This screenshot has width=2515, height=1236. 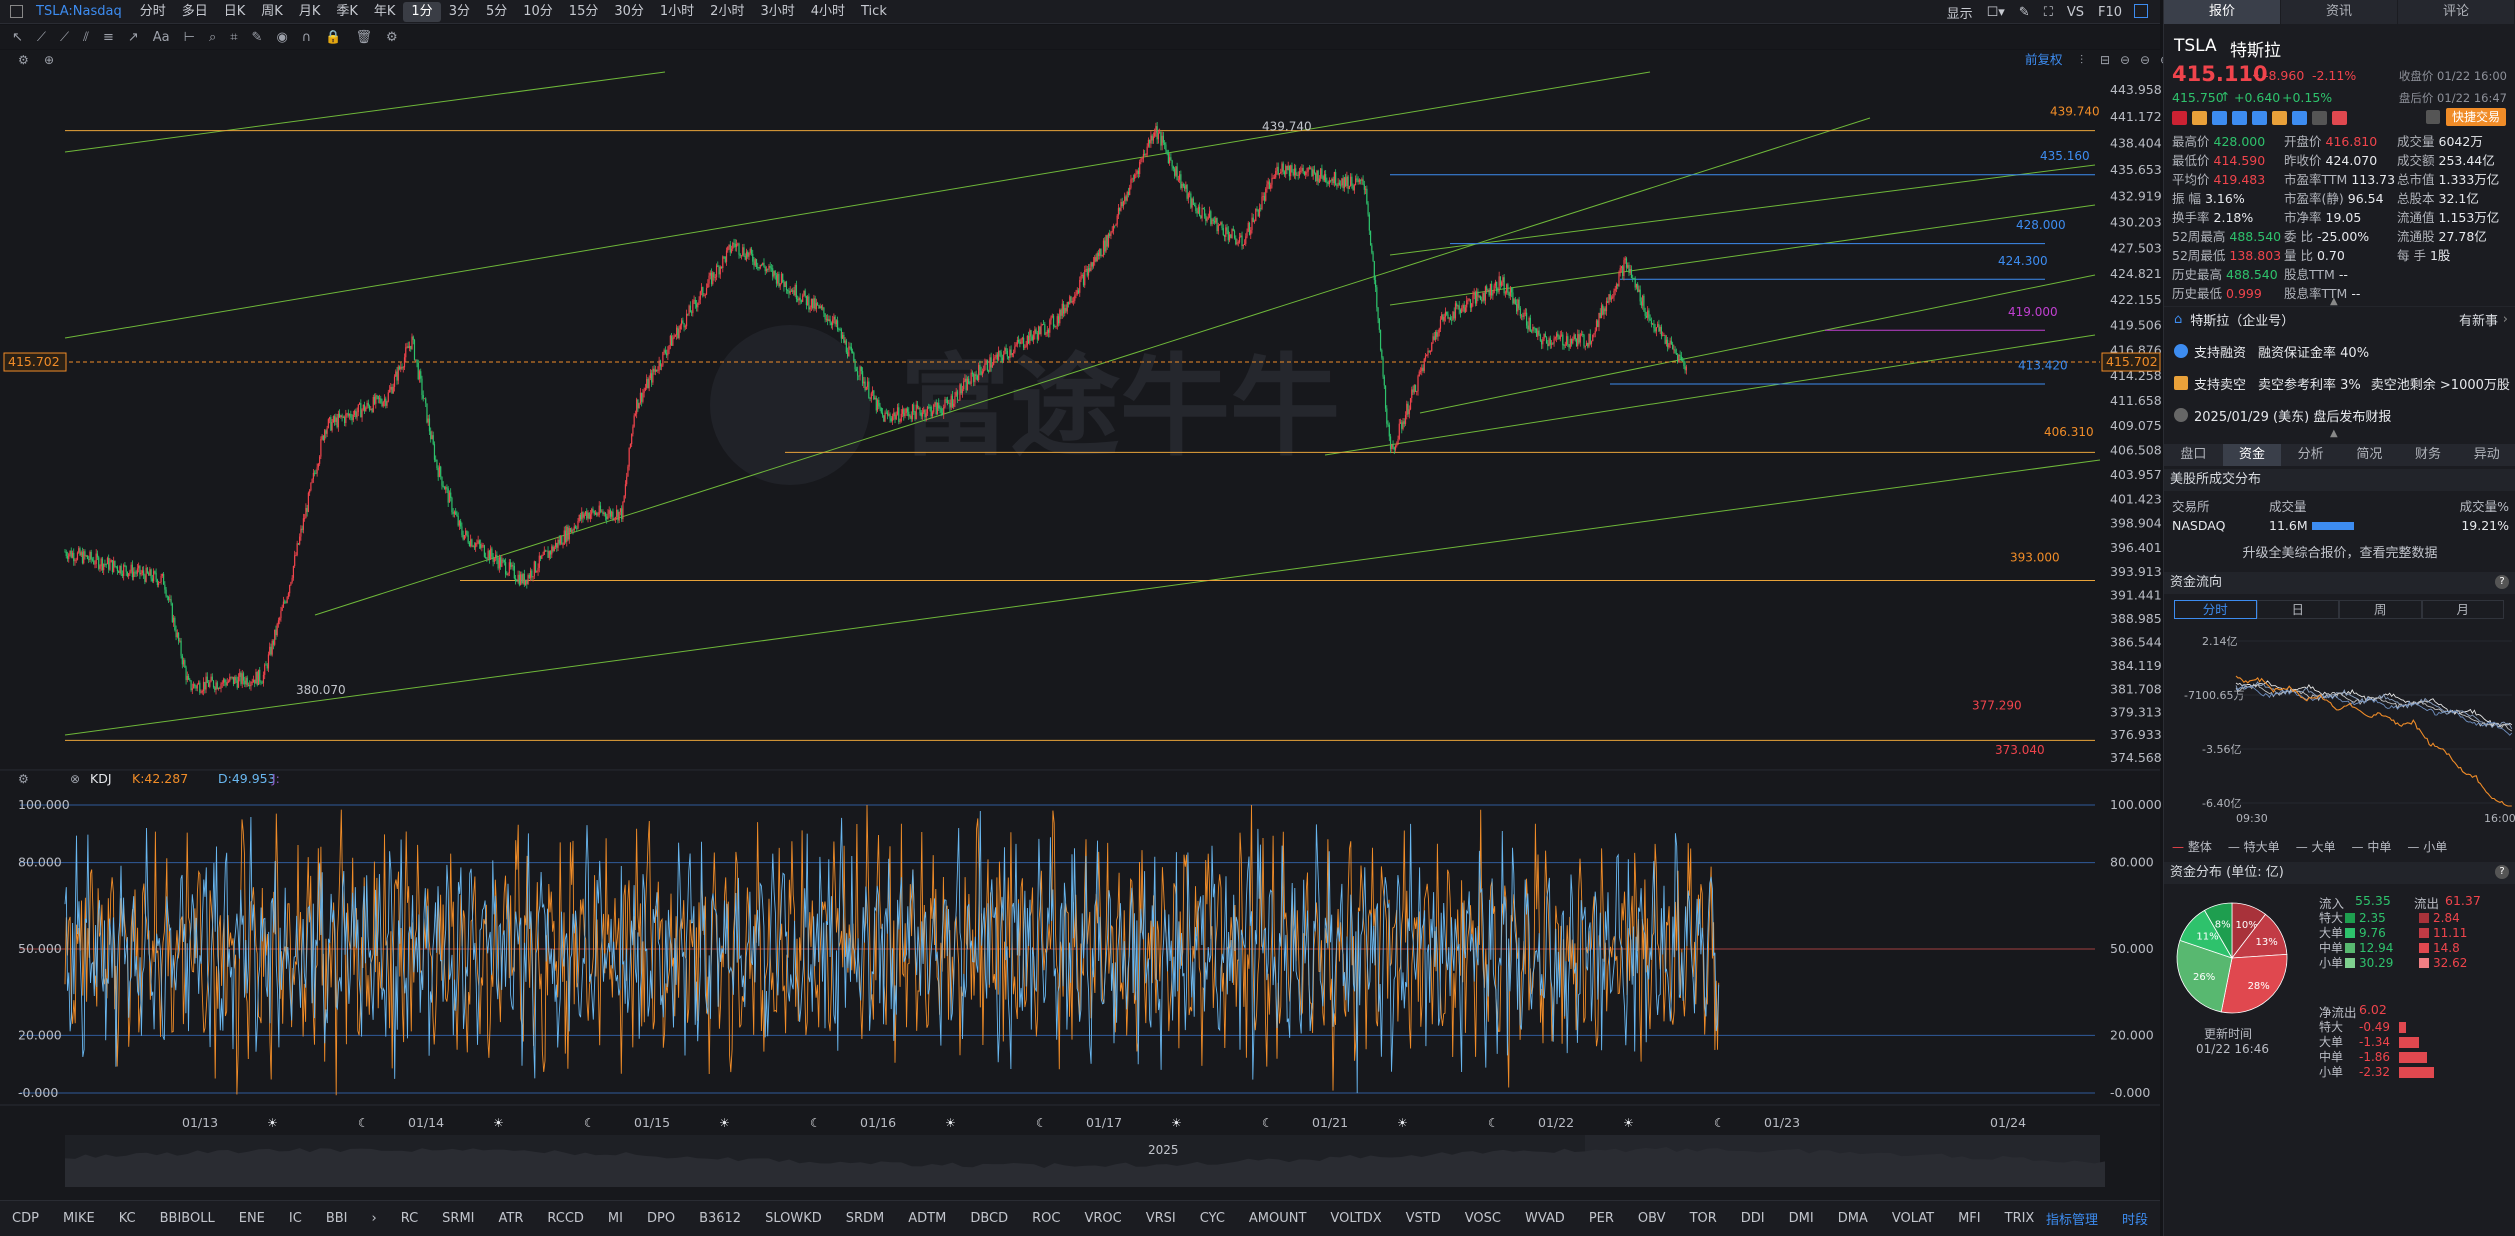 What do you see at coordinates (333, 37) in the screenshot?
I see `lock-icon: 🔒` at bounding box center [333, 37].